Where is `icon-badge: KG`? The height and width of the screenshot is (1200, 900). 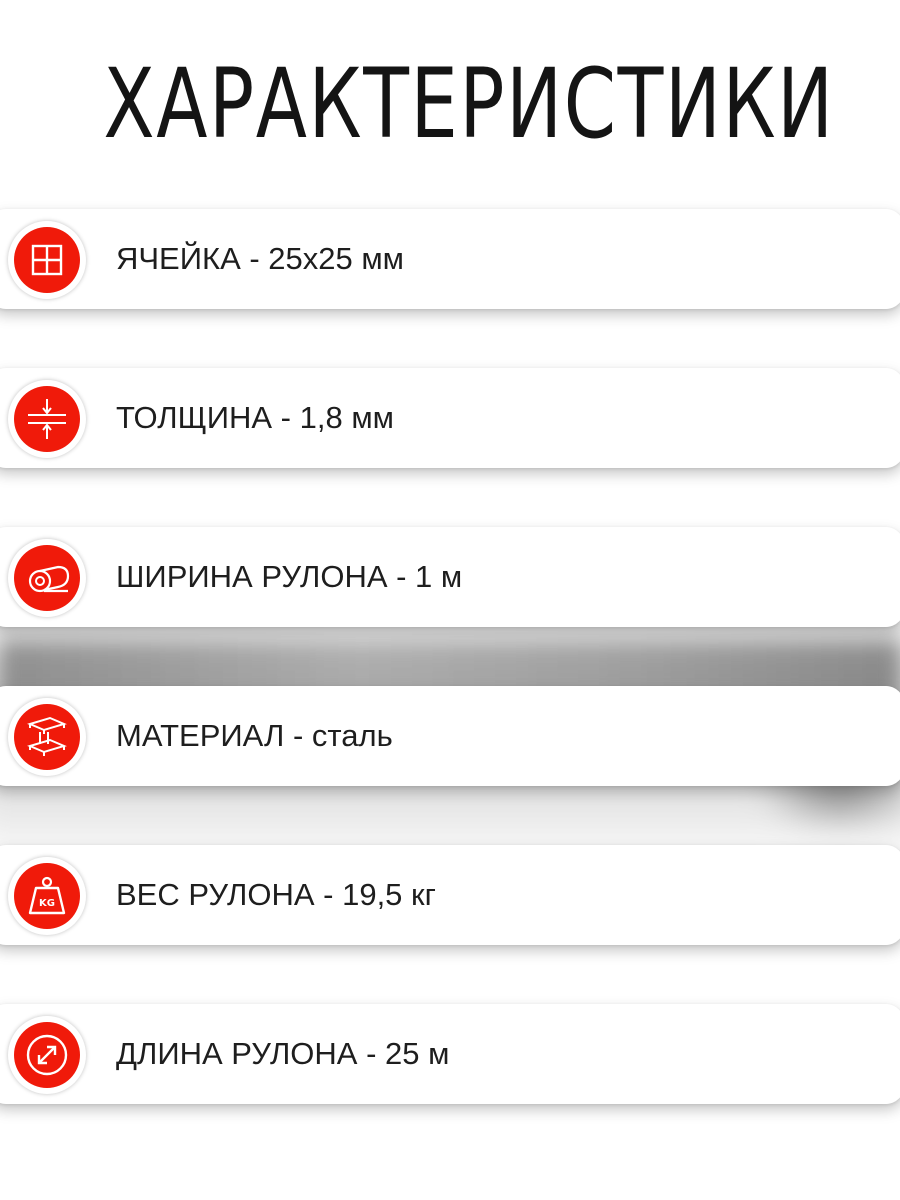
icon-badge: KG is located at coordinates (47, 896).